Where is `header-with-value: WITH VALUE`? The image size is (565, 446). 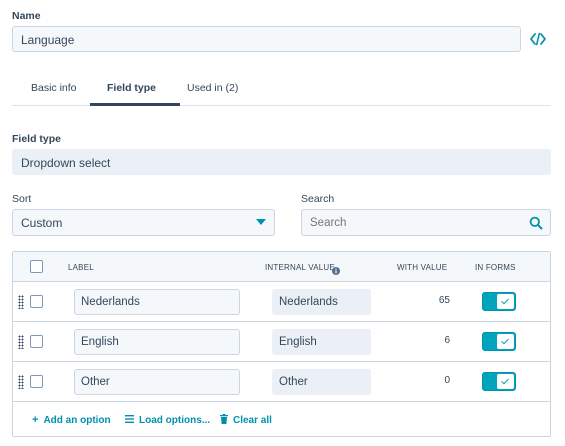 header-with-value: WITH VALUE is located at coordinates (422, 267).